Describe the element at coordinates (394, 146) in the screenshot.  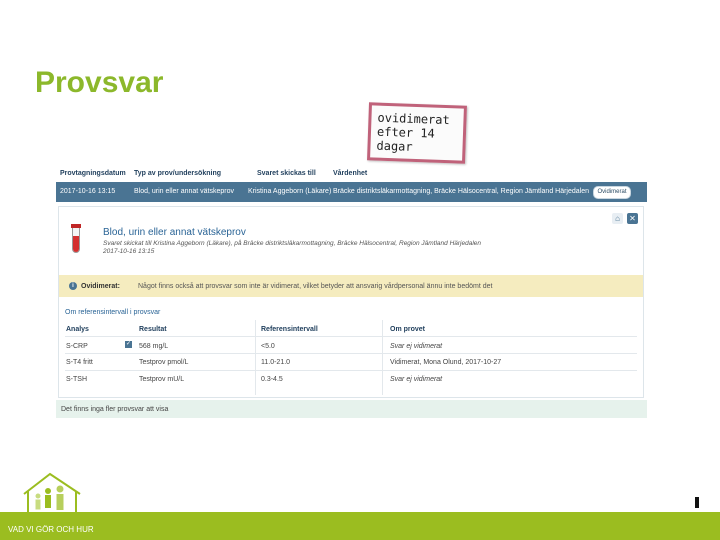
I see `note-line: dagar` at that location.